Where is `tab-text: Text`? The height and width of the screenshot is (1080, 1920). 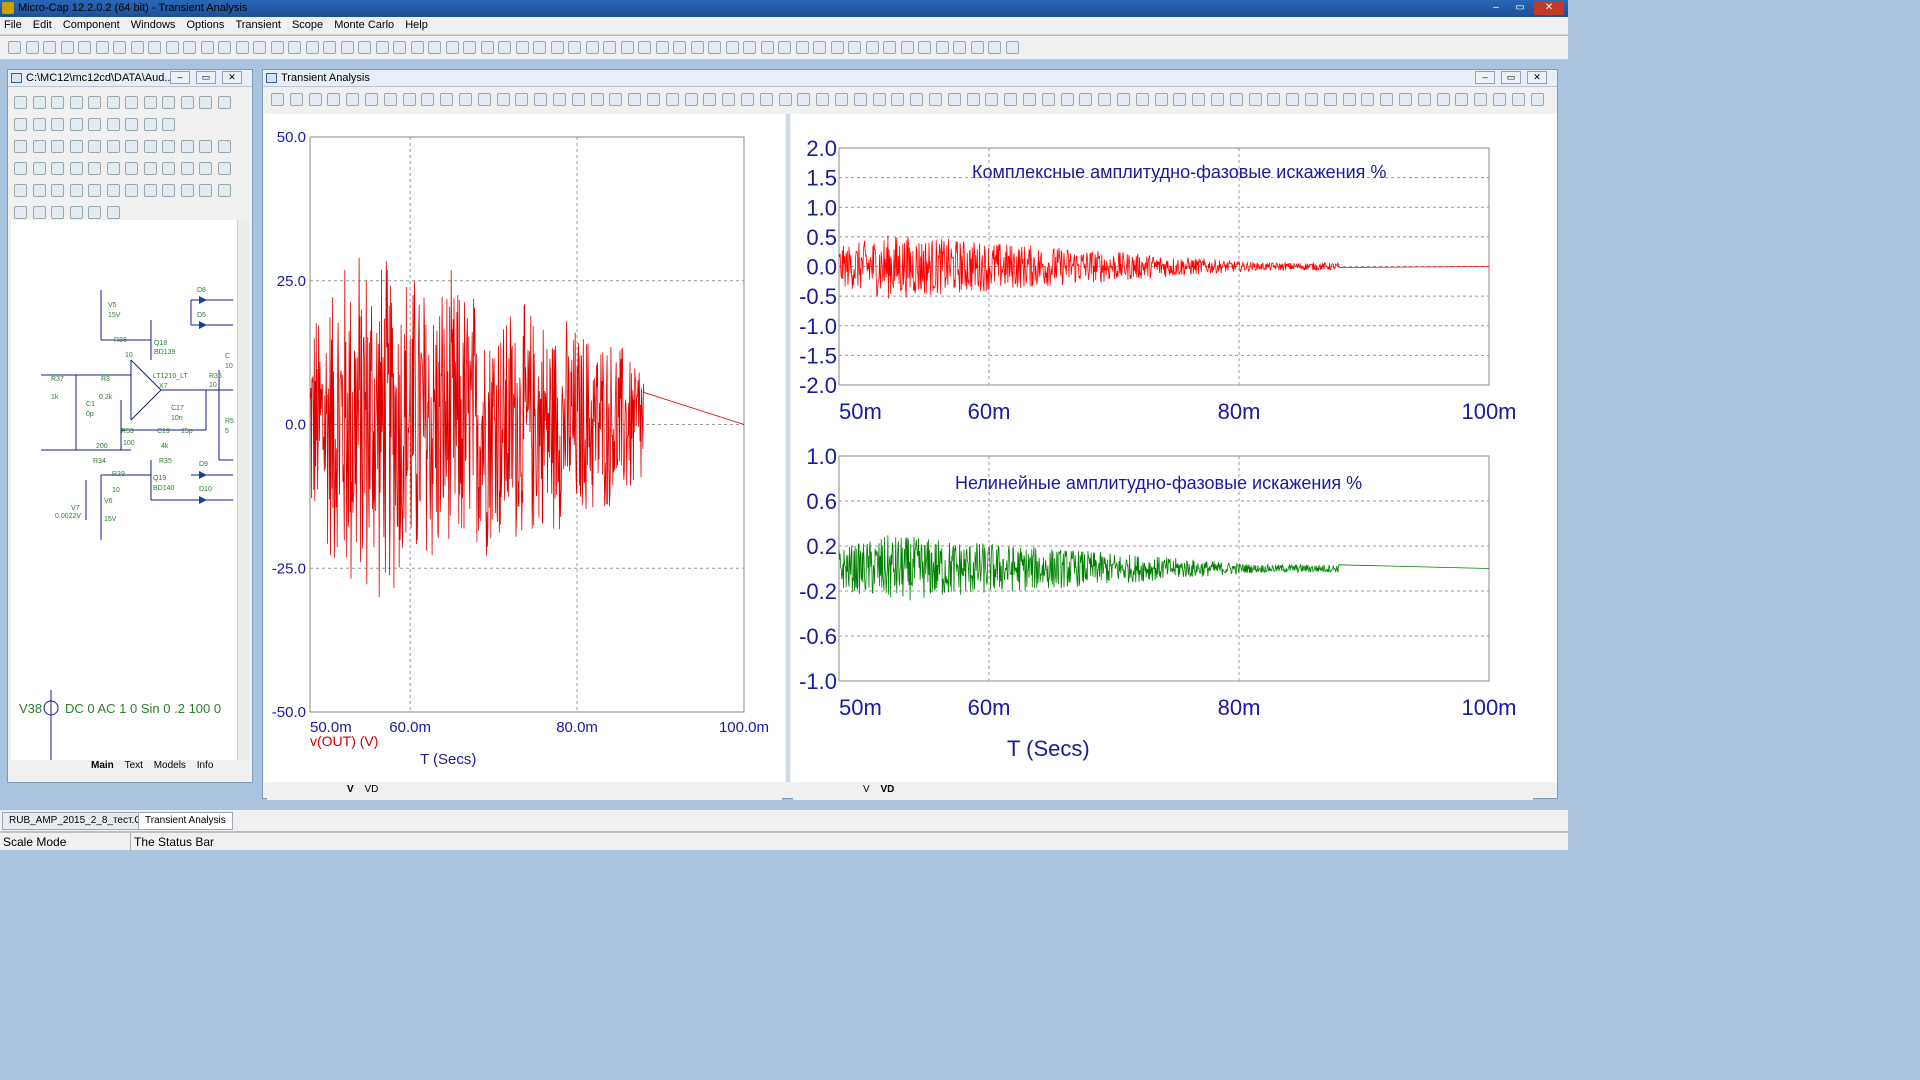
tab-text: Text is located at coordinates (134, 765).